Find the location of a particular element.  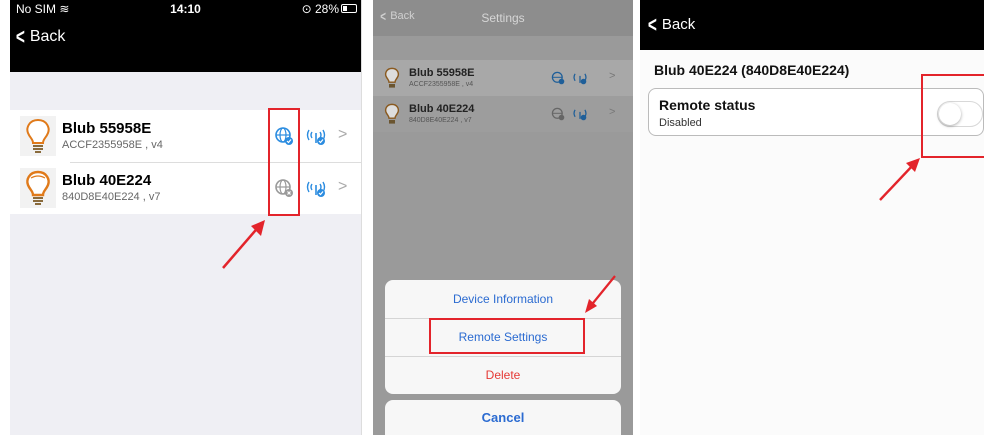

cloud-connected-icon is located at coordinates (558, 78).